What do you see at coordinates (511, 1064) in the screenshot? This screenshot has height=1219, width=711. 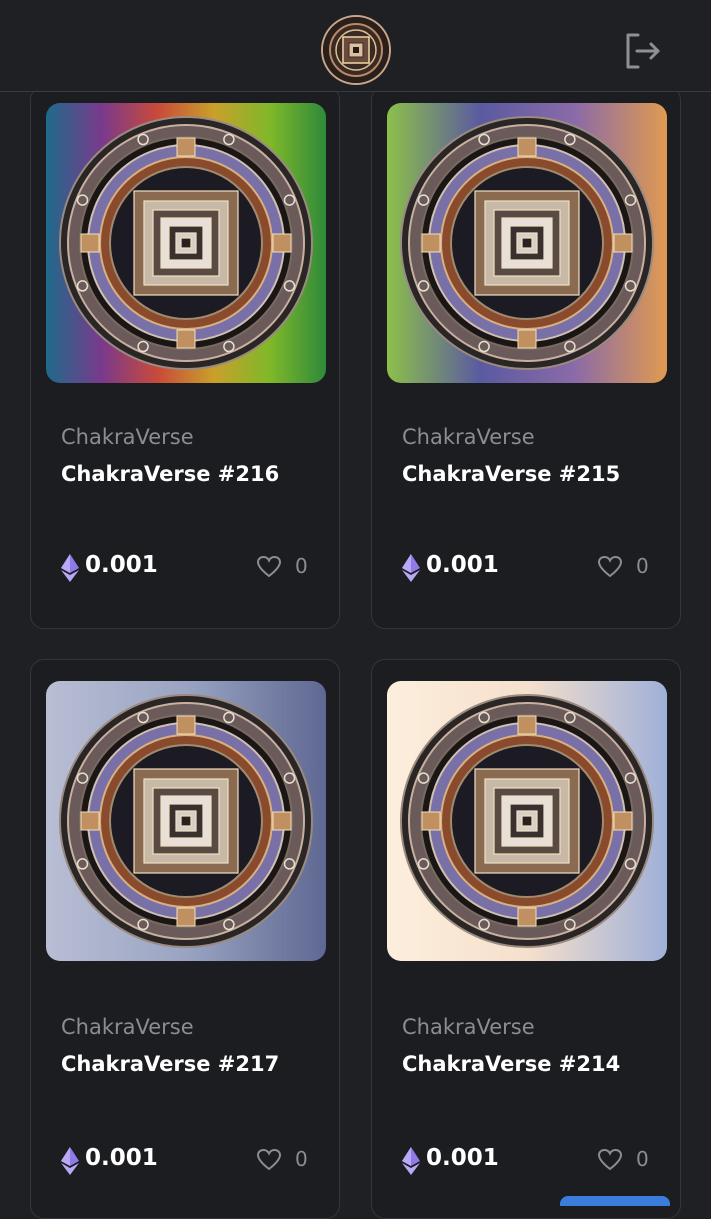 I see `nft-title: ChakraVerse #214` at bounding box center [511, 1064].